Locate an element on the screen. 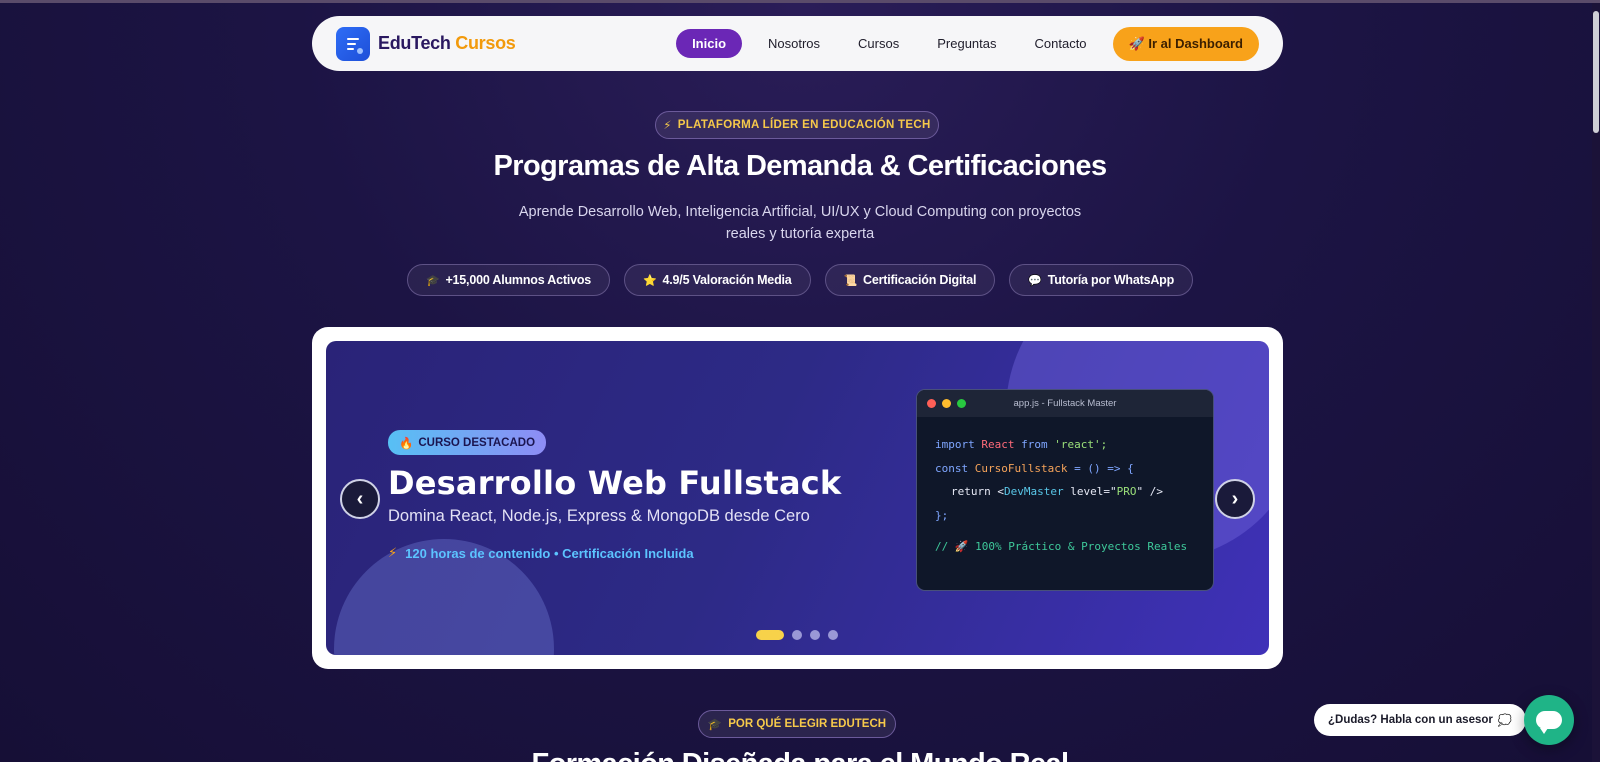 This screenshot has height=762, width=1600. code-token: DevMaster is located at coordinates (1034, 491).